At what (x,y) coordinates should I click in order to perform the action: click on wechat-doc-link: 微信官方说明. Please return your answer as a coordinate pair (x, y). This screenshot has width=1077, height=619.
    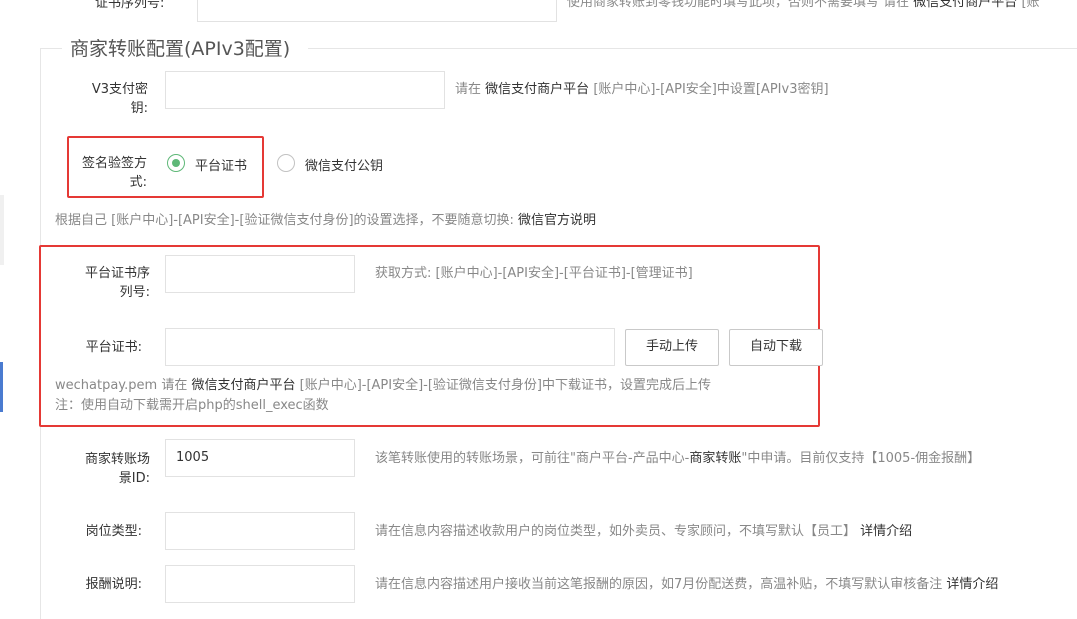
    Looking at the image, I should click on (557, 220).